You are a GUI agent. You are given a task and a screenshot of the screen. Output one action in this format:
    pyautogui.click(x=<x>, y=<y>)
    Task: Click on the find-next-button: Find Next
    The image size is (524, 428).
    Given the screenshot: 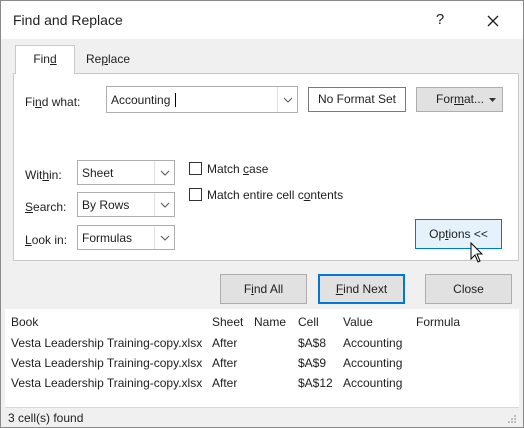 What is the action you would take?
    pyautogui.click(x=361, y=289)
    